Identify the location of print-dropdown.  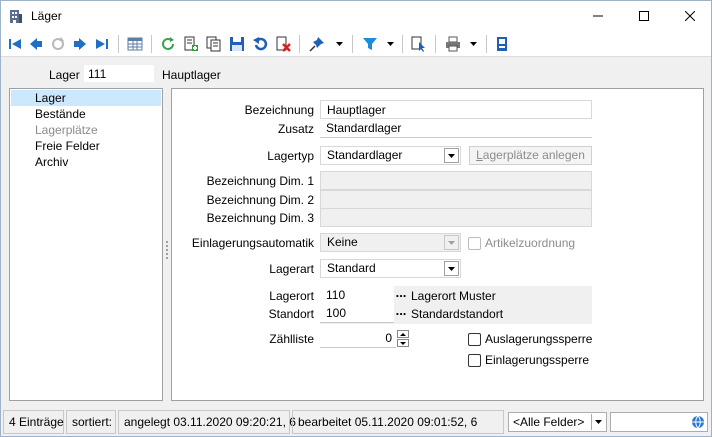
(473, 44).